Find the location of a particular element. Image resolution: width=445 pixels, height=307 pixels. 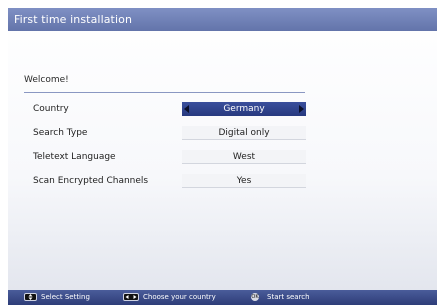

country-value: Germany is located at coordinates (244, 109).